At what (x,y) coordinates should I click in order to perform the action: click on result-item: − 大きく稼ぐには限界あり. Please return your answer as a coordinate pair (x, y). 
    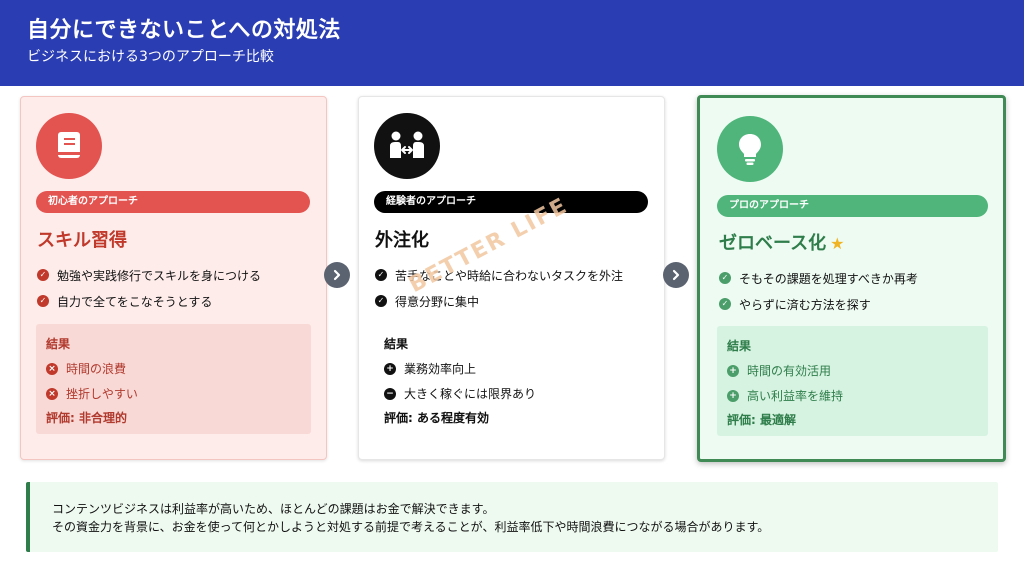
    Looking at the image, I should click on (511, 393).